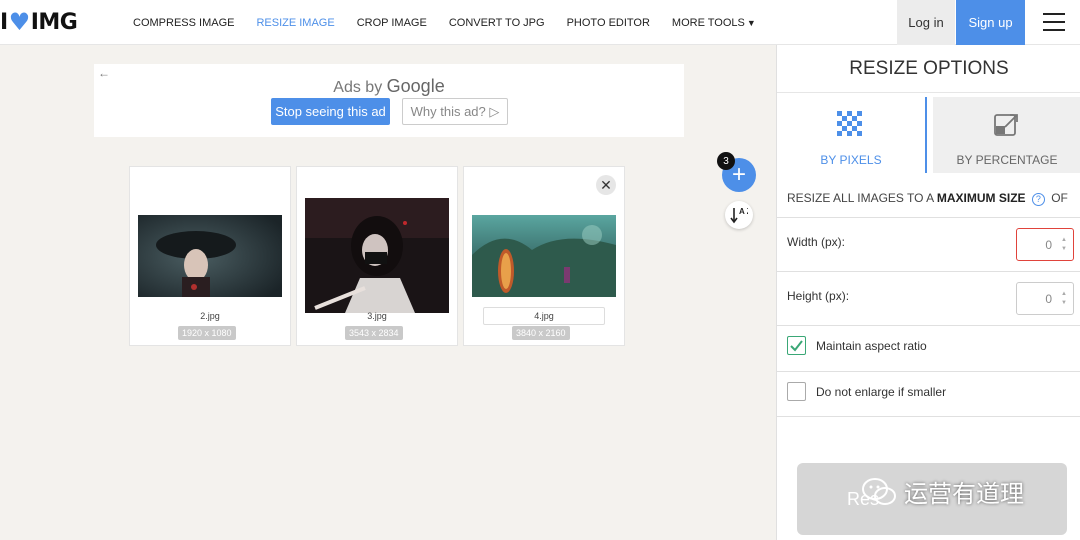 This screenshot has height=540, width=1080. What do you see at coordinates (879, 491) in the screenshot?
I see `wechat-icon` at bounding box center [879, 491].